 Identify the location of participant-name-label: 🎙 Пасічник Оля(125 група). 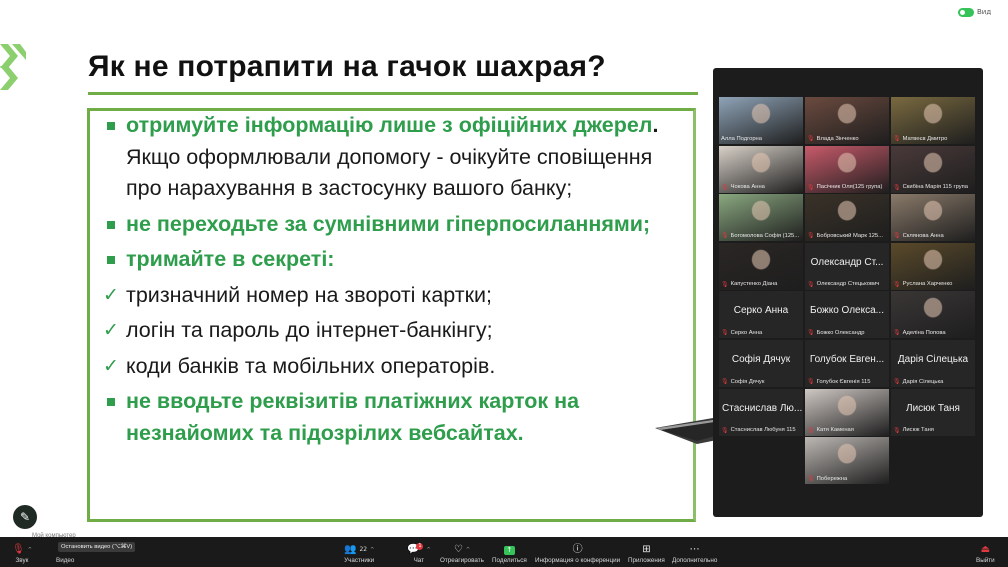
(847, 187).